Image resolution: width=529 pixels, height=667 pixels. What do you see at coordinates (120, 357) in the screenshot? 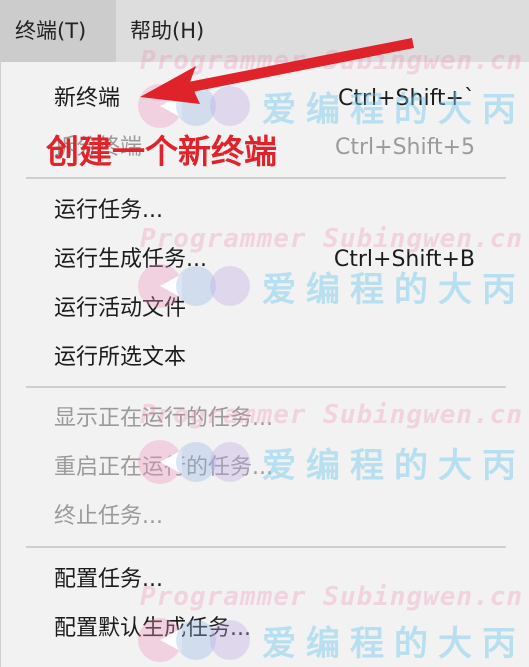
I see `menu-item-label: 运行所选文本` at bounding box center [120, 357].